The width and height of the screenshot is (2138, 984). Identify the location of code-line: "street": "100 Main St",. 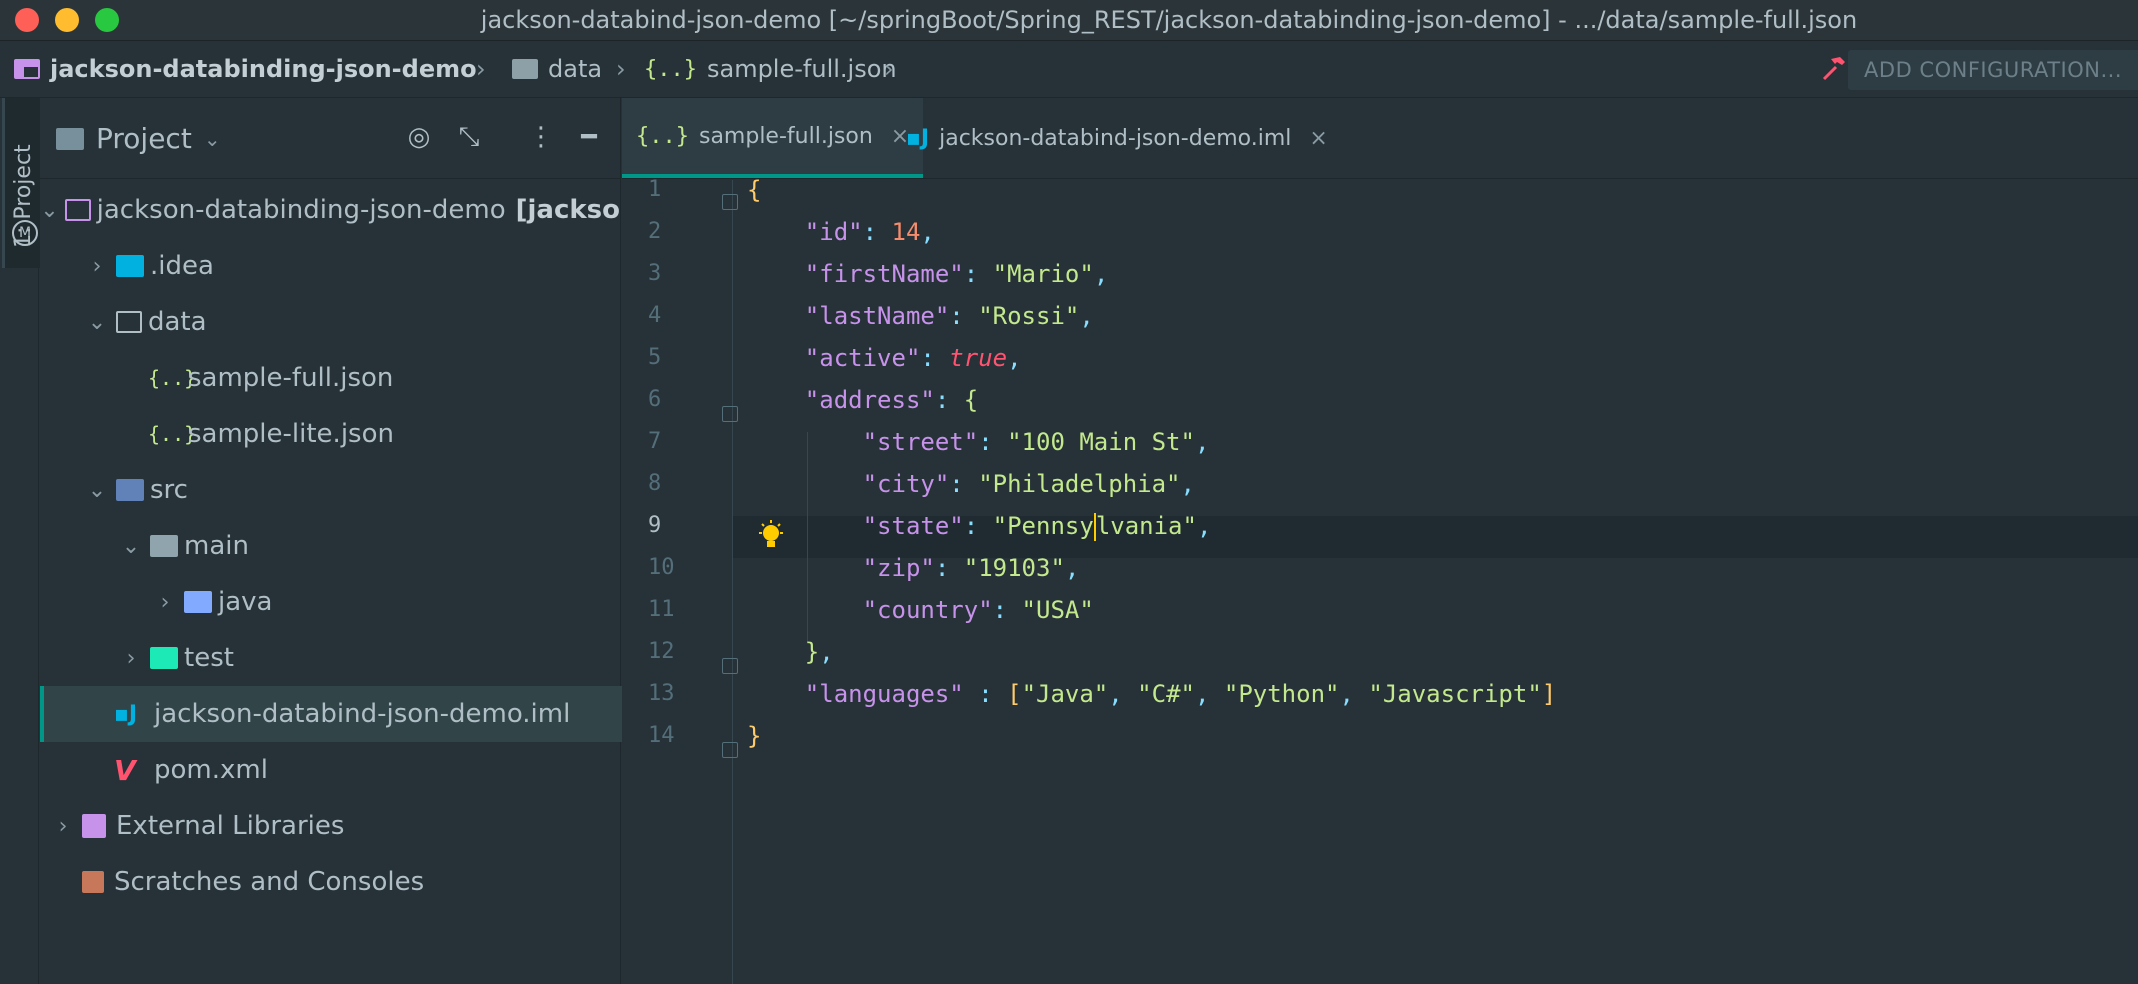
(1435, 442).